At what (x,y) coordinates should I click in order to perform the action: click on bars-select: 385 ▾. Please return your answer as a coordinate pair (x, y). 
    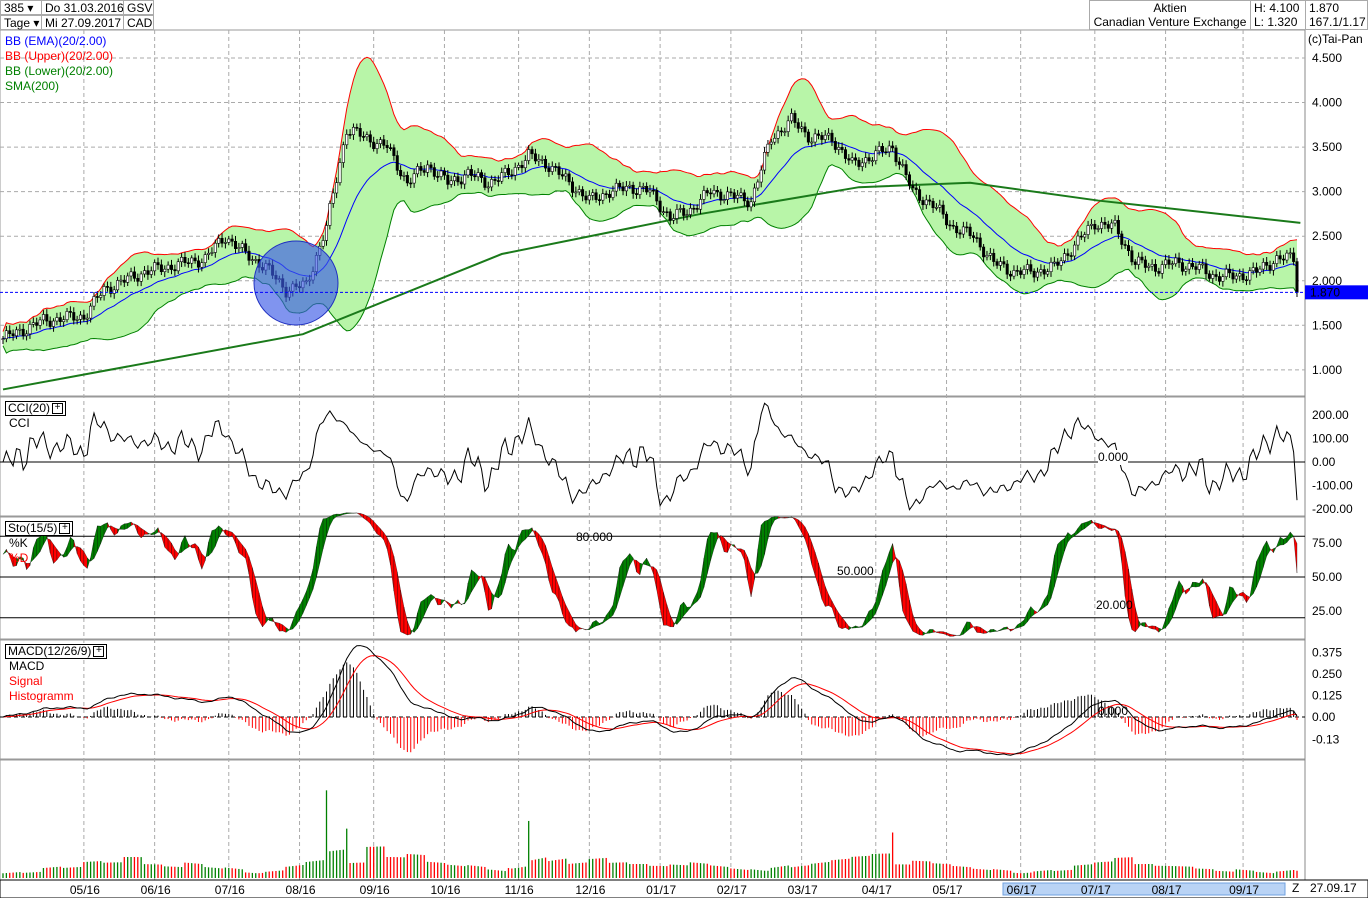
    Looking at the image, I should click on (21, 7).